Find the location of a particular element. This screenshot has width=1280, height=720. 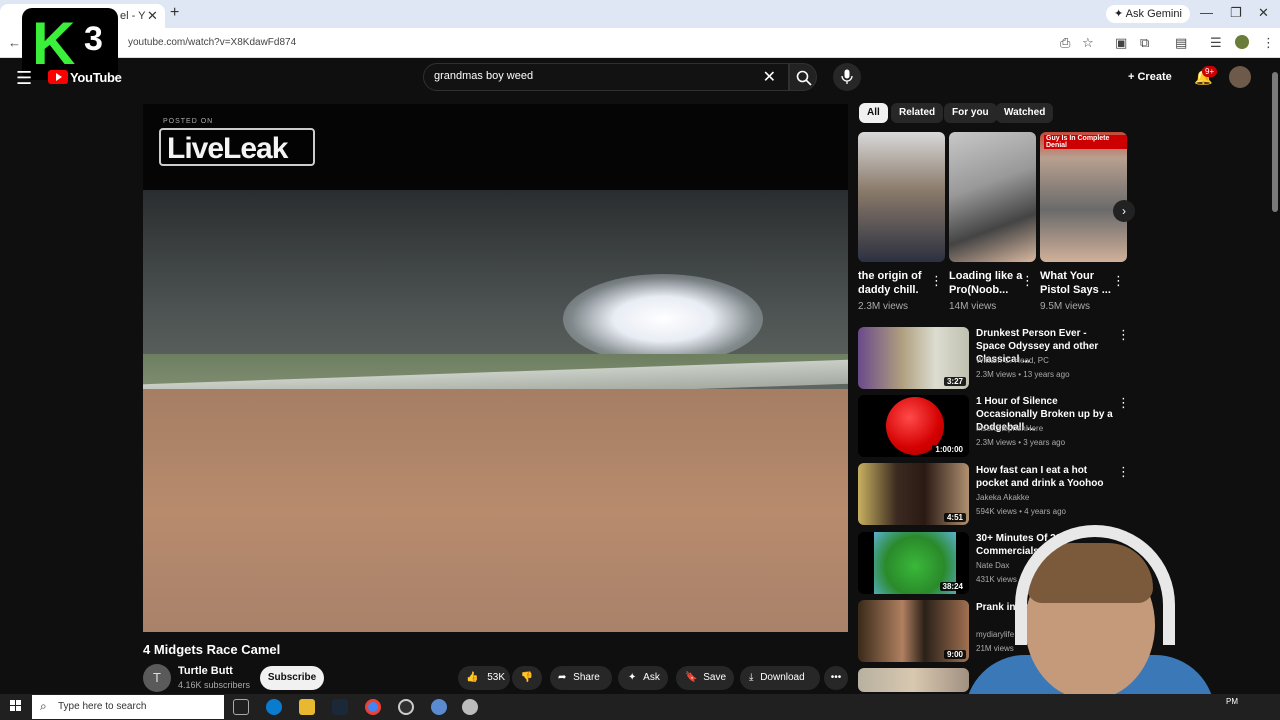

watermark-caption: POSTED ON is located at coordinates (188, 121).